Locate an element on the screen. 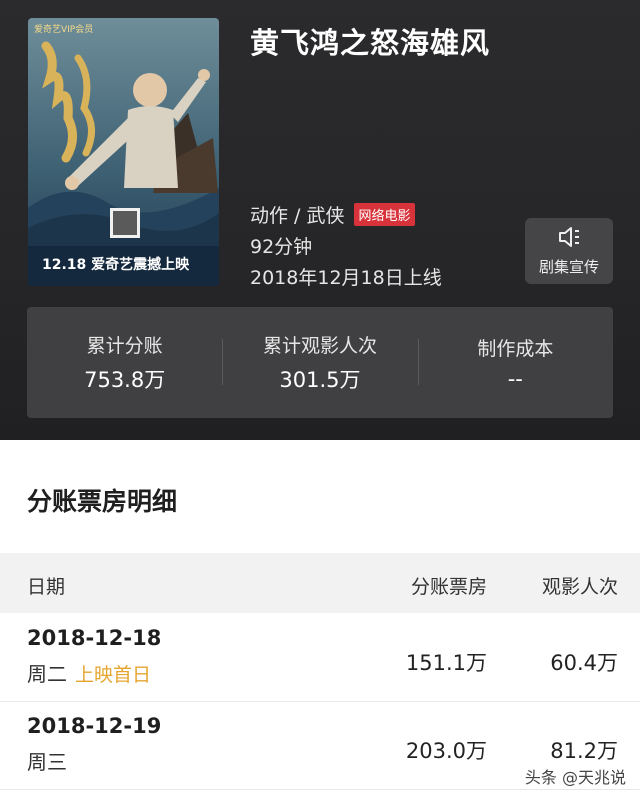 This screenshot has width=640, height=800. duration-text: 92分钟 is located at coordinates (281, 247).